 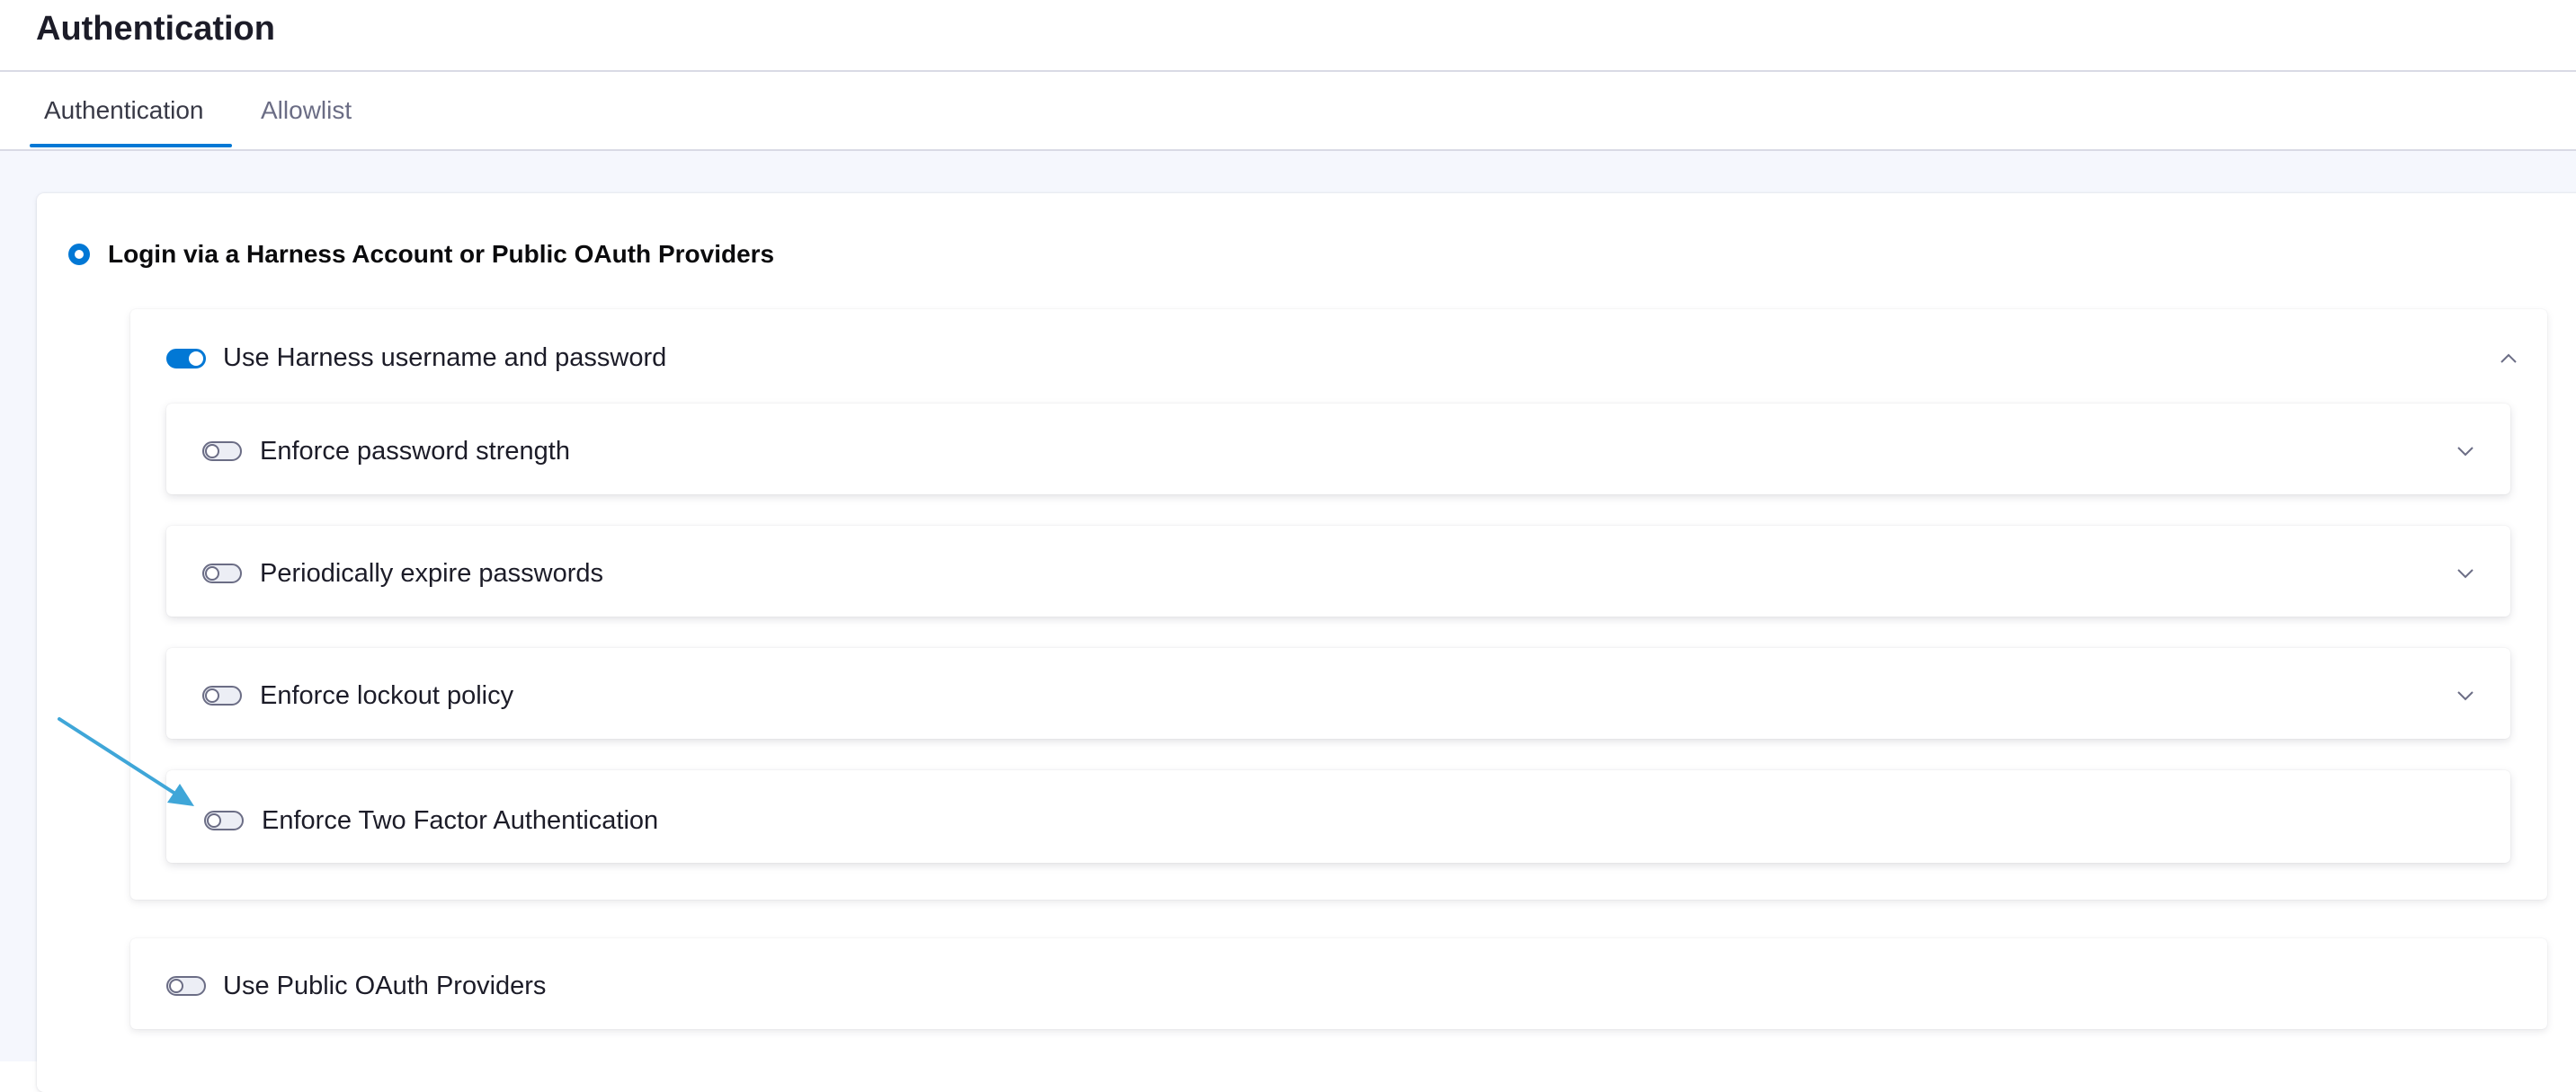 What do you see at coordinates (131, 145) in the screenshot?
I see `active-tab-indicator` at bounding box center [131, 145].